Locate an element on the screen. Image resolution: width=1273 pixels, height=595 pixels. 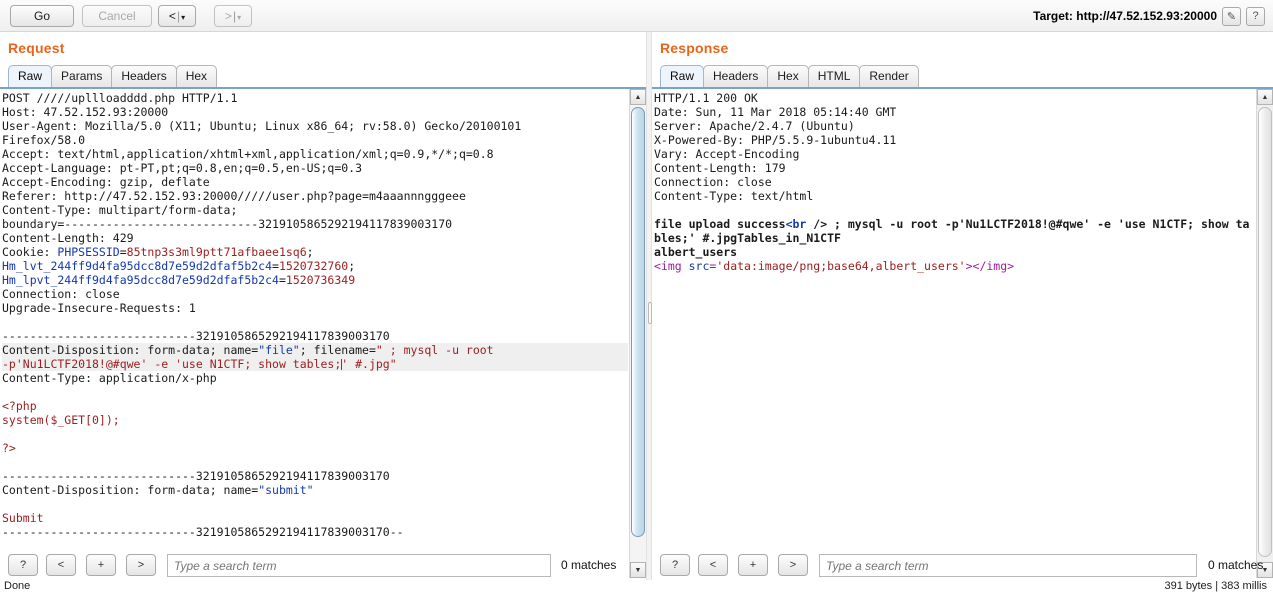
res-line-status: HTTP/1.1 200 OK is located at coordinates (706, 98).